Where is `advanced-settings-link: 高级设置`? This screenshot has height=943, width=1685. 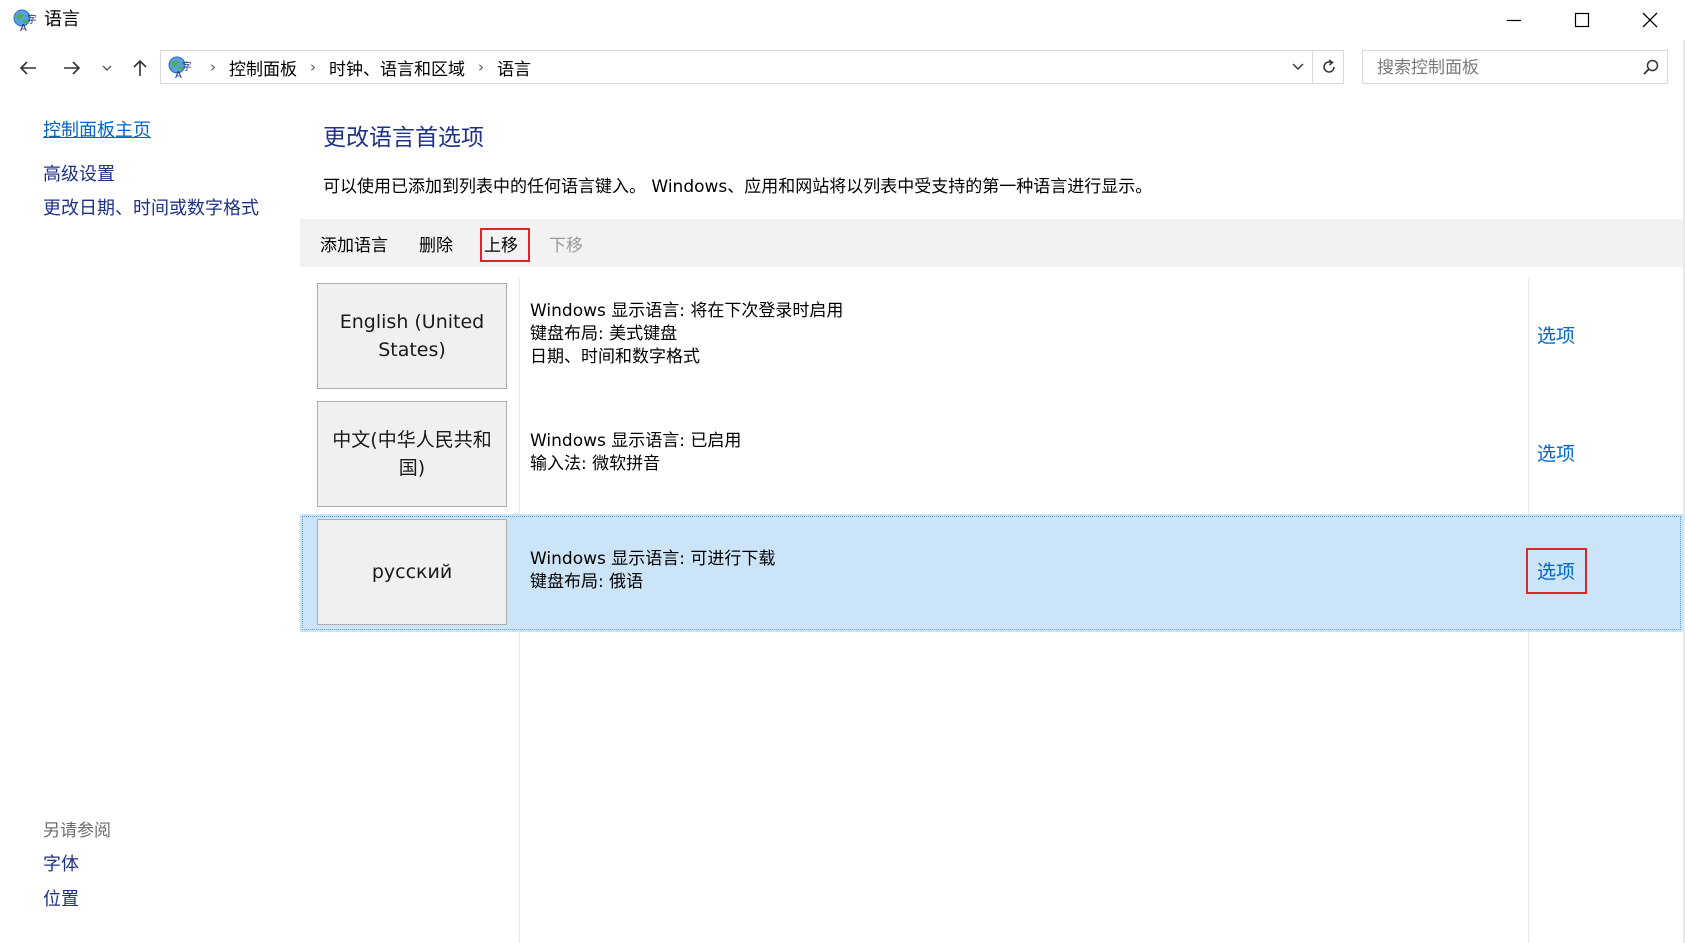
advanced-settings-link: 高级设置 is located at coordinates (79, 173).